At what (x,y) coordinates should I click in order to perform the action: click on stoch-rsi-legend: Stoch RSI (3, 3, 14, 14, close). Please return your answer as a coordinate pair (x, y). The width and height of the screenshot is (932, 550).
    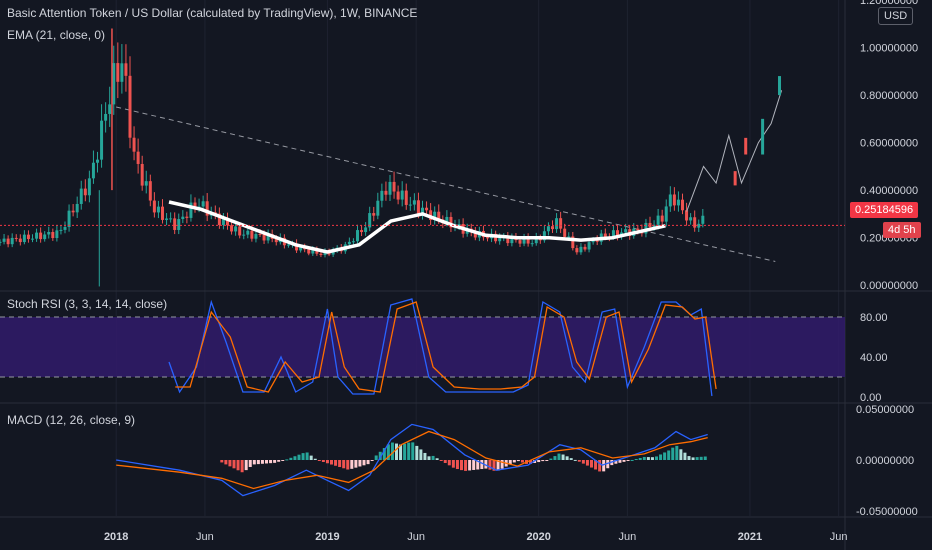
    Looking at the image, I should click on (87, 304).